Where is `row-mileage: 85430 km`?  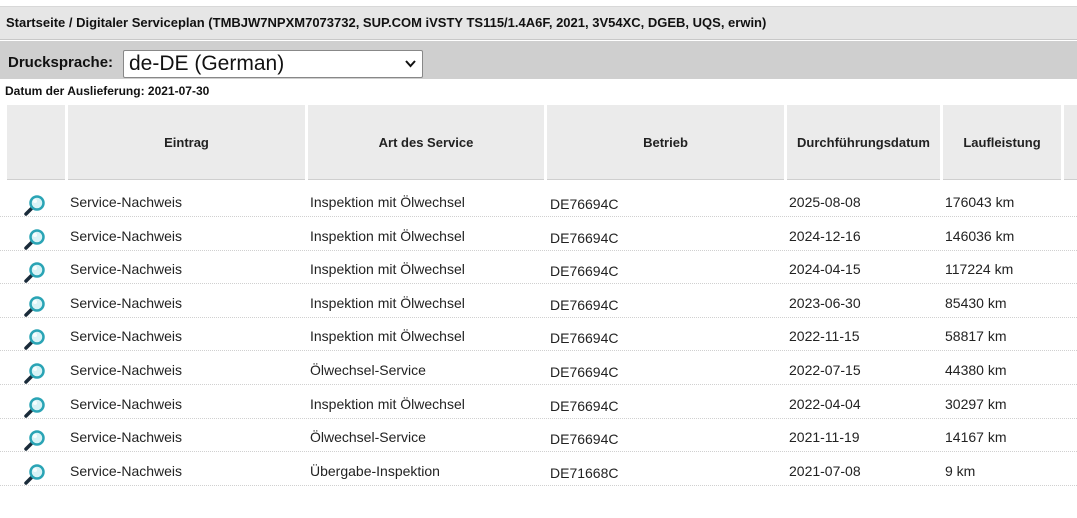 row-mileage: 85430 km is located at coordinates (976, 302).